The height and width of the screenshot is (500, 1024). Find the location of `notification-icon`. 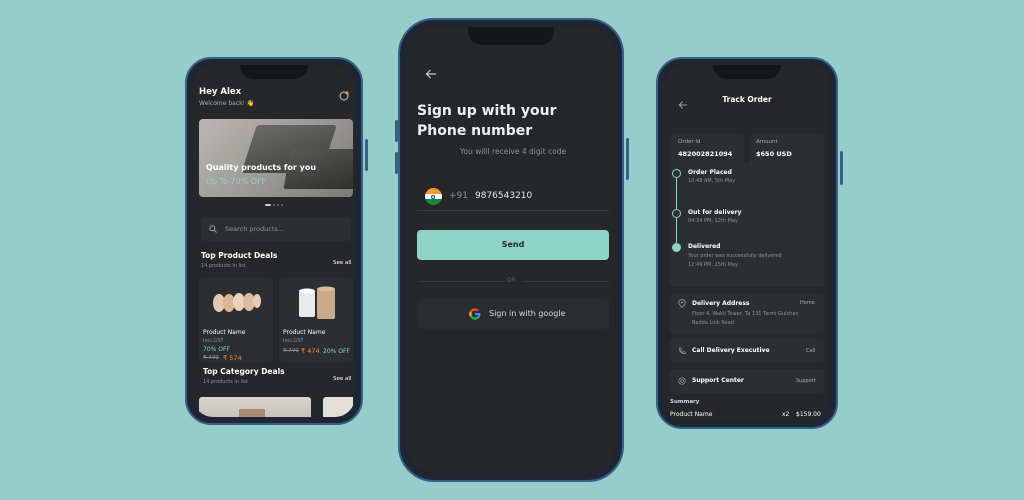

notification-icon is located at coordinates (344, 94).